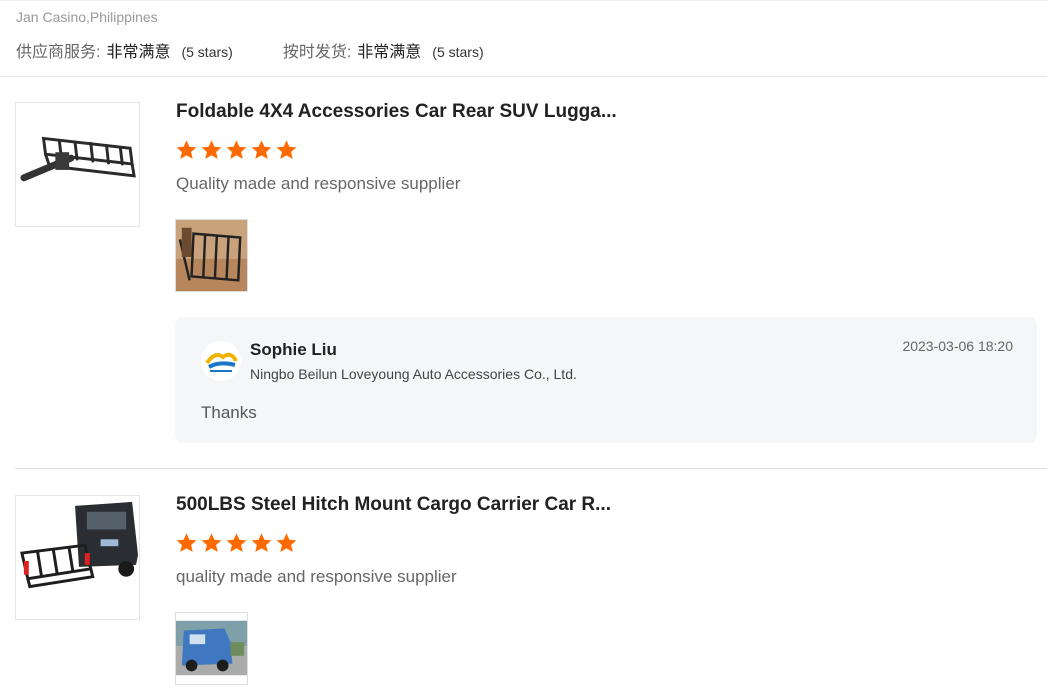  I want to click on rating-label: 按时发货:, so click(317, 52).